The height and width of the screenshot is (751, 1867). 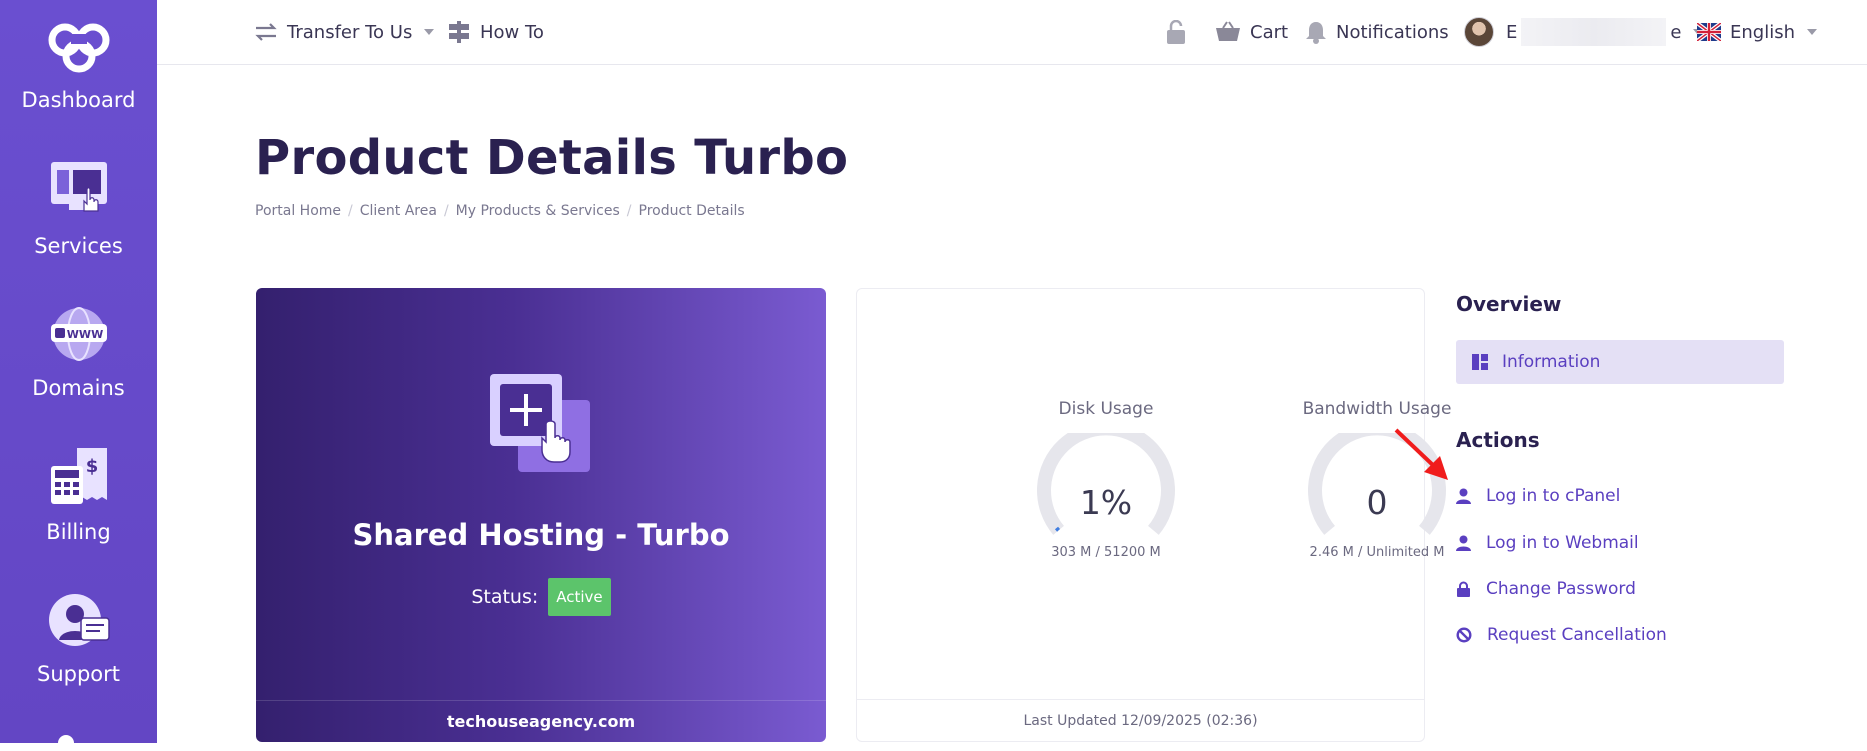 I want to click on disk-usage-value: 1%, so click(x=1106, y=502).